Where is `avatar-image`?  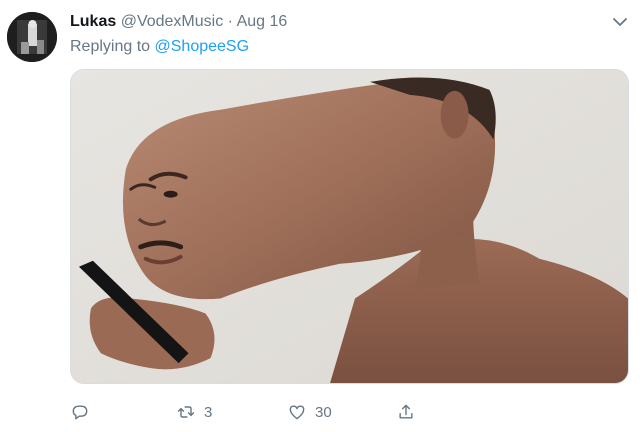 avatar-image is located at coordinates (32, 37).